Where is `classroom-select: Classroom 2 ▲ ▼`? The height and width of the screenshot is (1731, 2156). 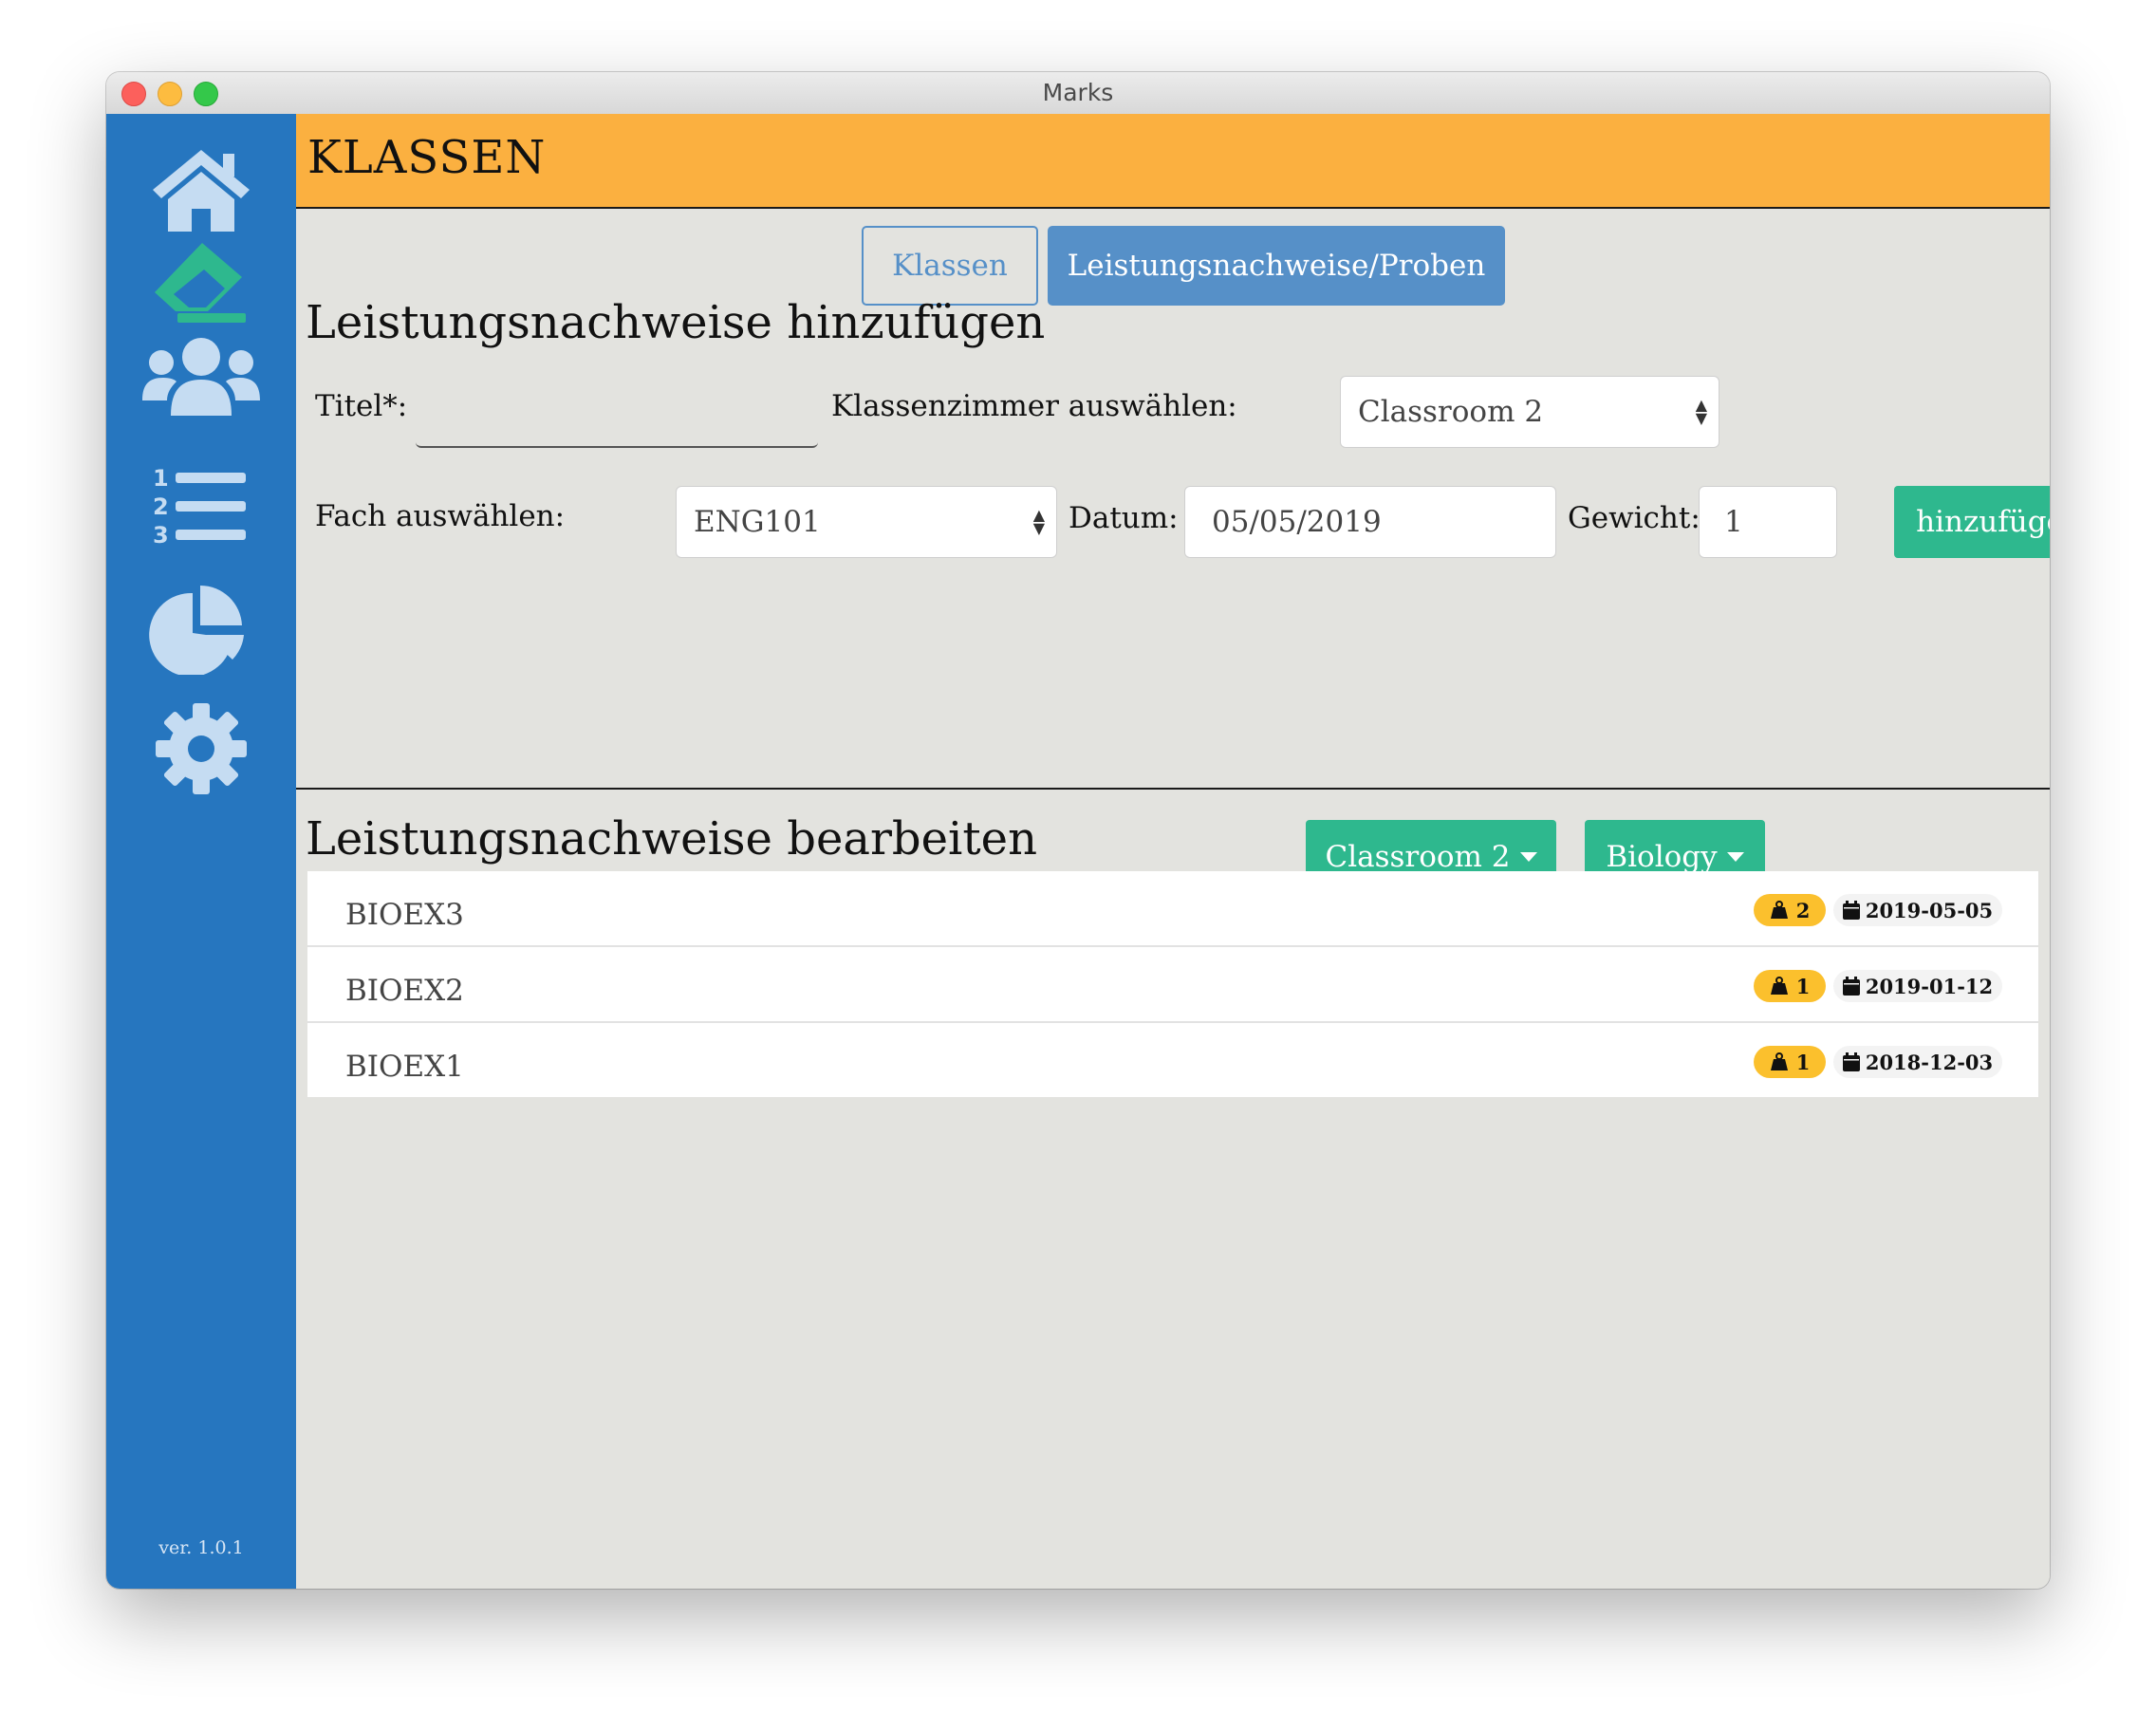 classroom-select: Classroom 2 ▲ ▼ is located at coordinates (1529, 412).